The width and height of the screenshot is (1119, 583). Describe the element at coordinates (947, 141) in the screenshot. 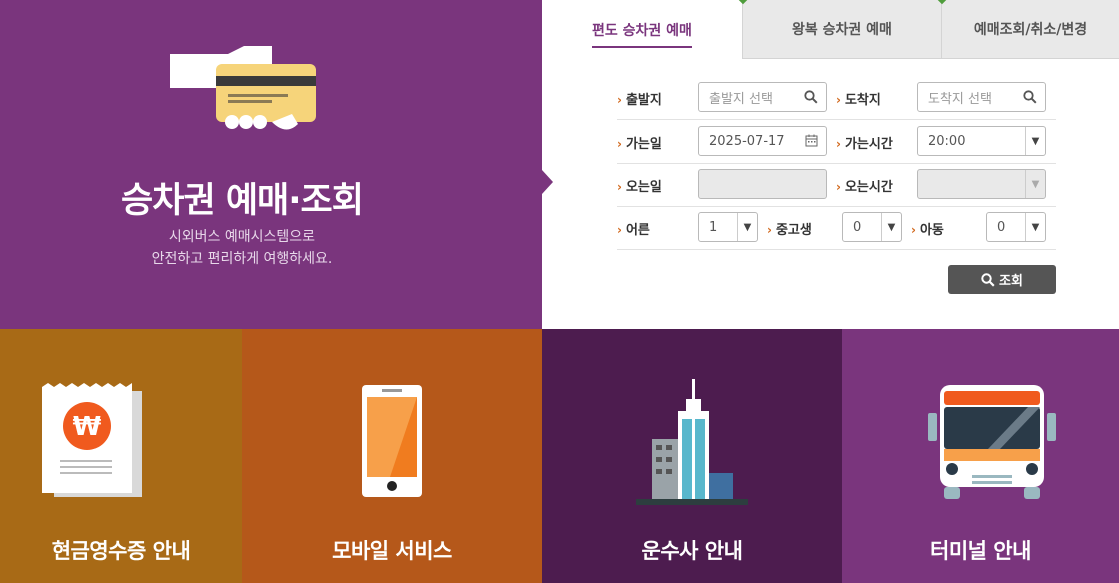

I see `go-time-value: 20:00` at that location.